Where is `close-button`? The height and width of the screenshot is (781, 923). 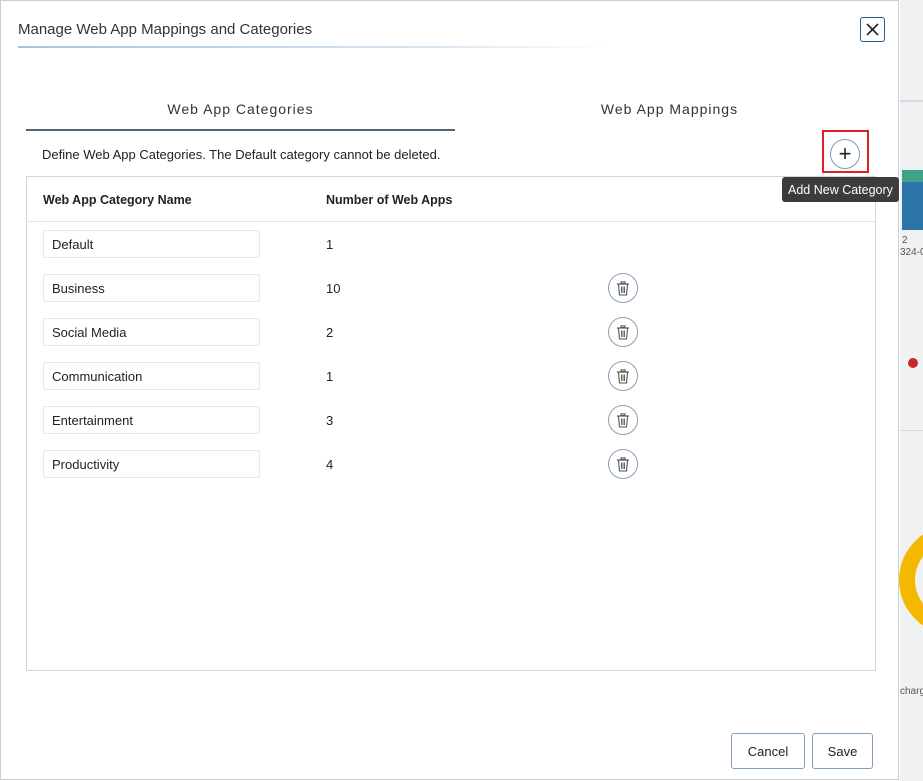
close-button is located at coordinates (872, 29).